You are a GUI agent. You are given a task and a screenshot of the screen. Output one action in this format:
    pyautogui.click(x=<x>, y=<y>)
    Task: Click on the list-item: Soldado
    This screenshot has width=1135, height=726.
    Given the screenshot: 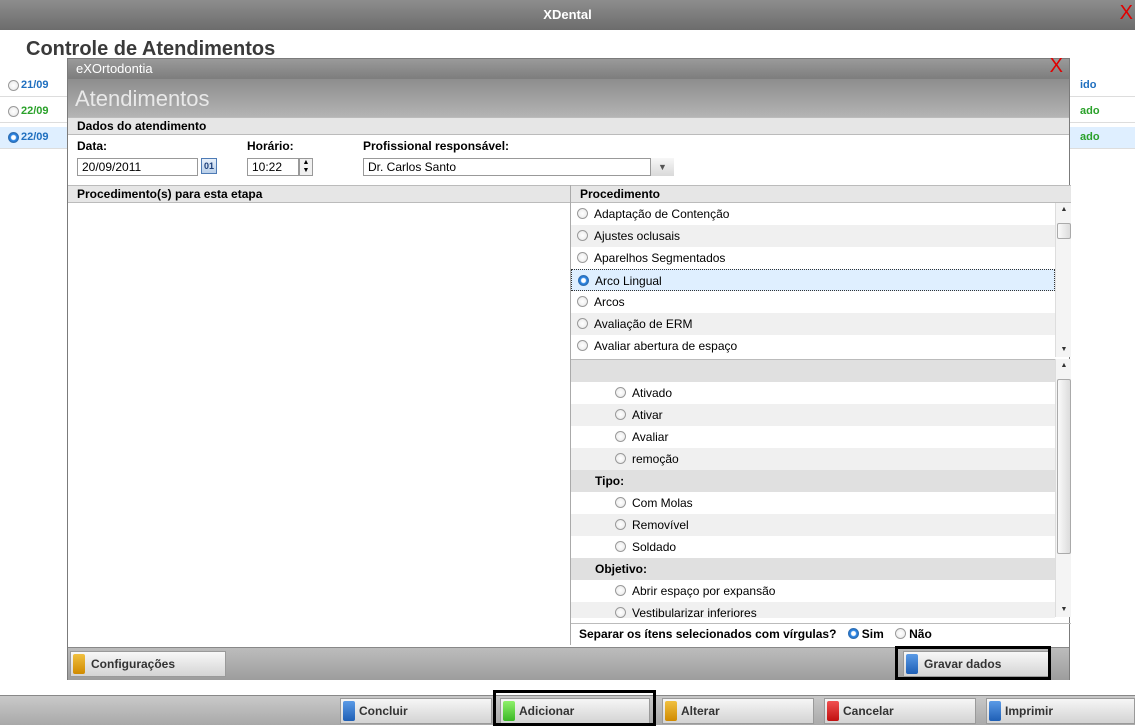 What is the action you would take?
    pyautogui.click(x=813, y=547)
    